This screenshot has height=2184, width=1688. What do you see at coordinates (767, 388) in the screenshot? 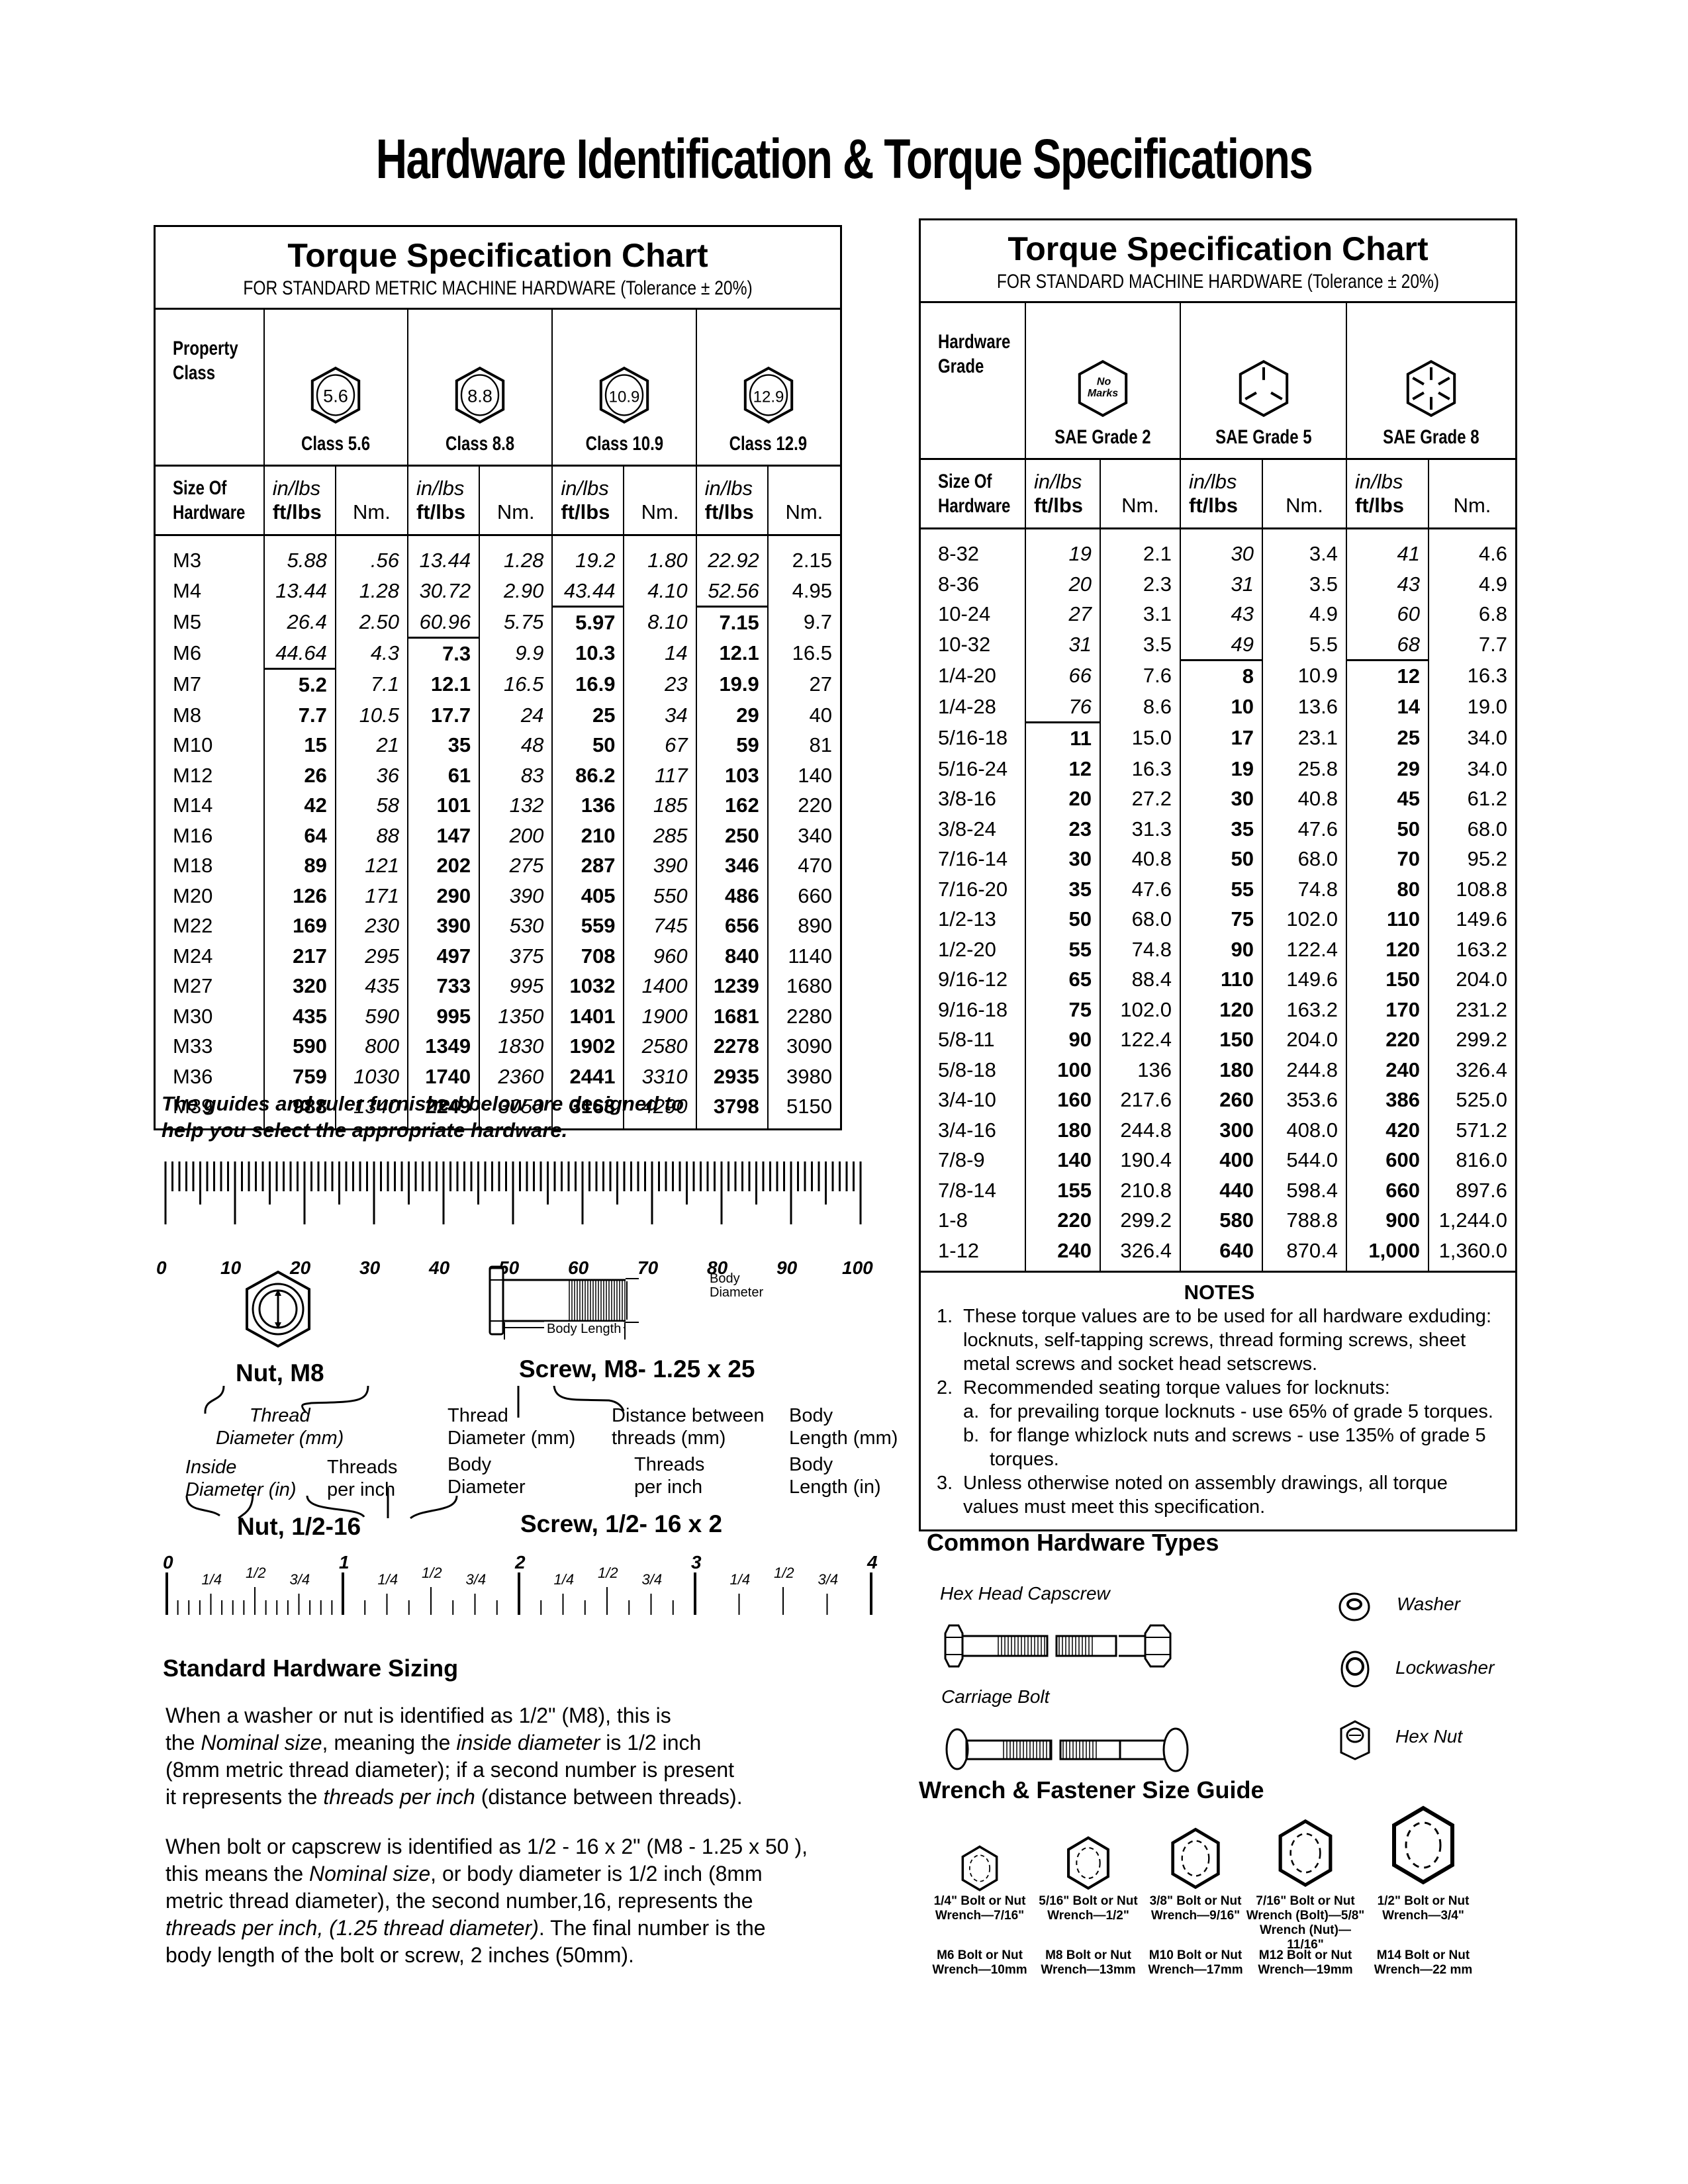
I see `class-header-12-9: 12.9 Class 12.9` at bounding box center [767, 388].